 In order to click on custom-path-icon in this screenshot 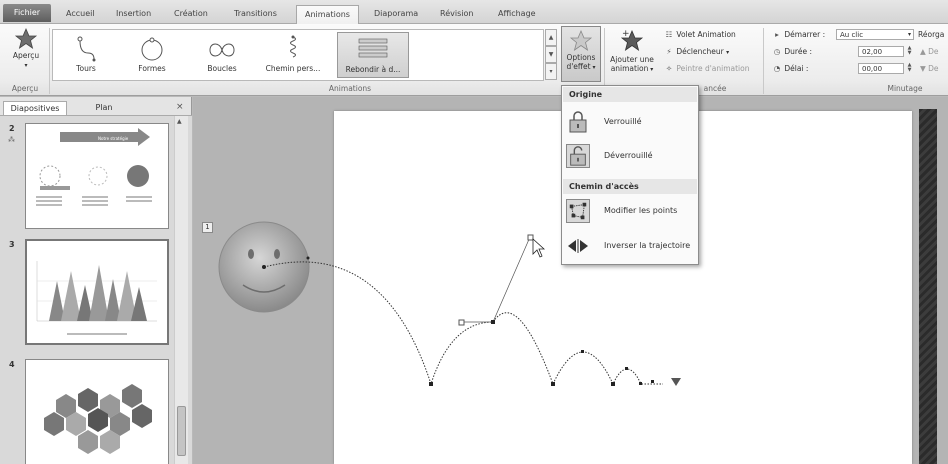, I will do `click(293, 46)`.